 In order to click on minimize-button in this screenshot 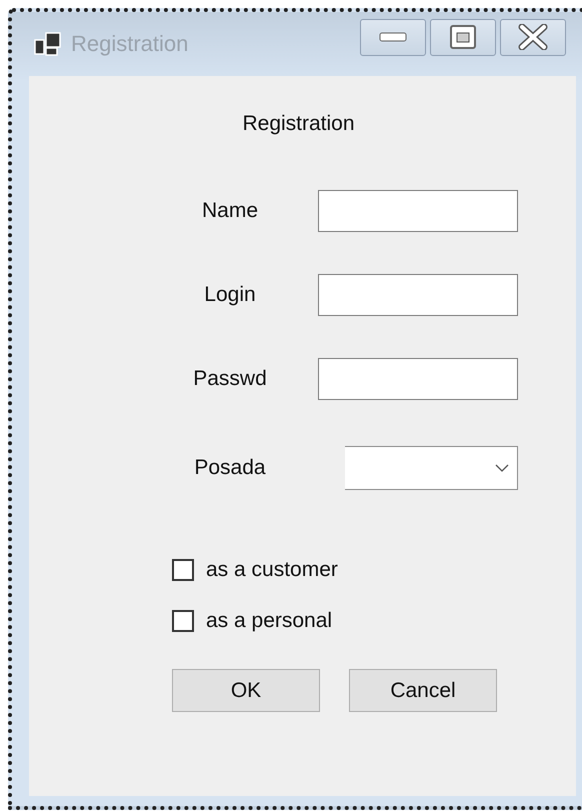, I will do `click(393, 37)`.